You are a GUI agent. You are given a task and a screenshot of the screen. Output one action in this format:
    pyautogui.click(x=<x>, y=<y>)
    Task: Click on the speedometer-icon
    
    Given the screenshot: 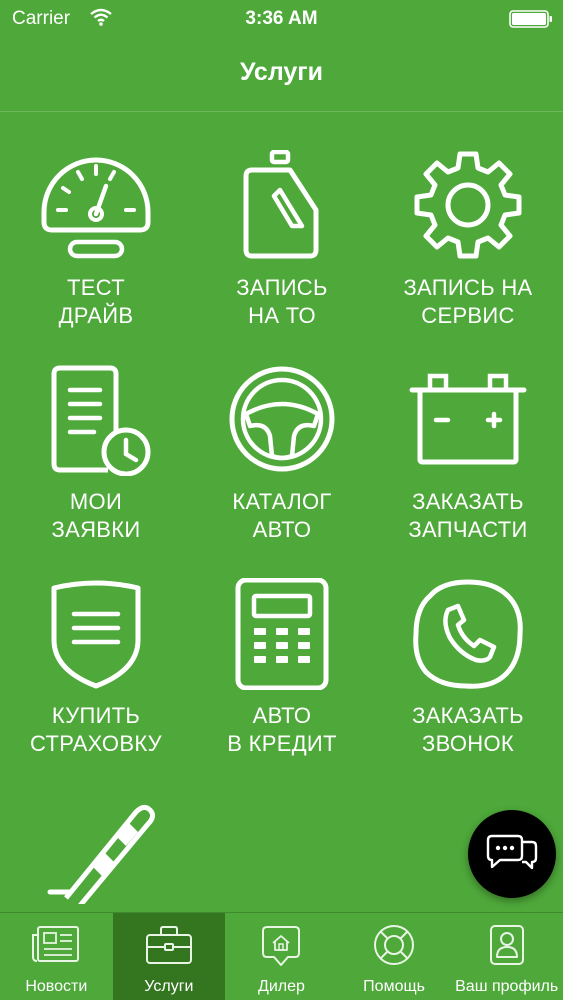 What is the action you would take?
    pyautogui.click(x=96, y=208)
    